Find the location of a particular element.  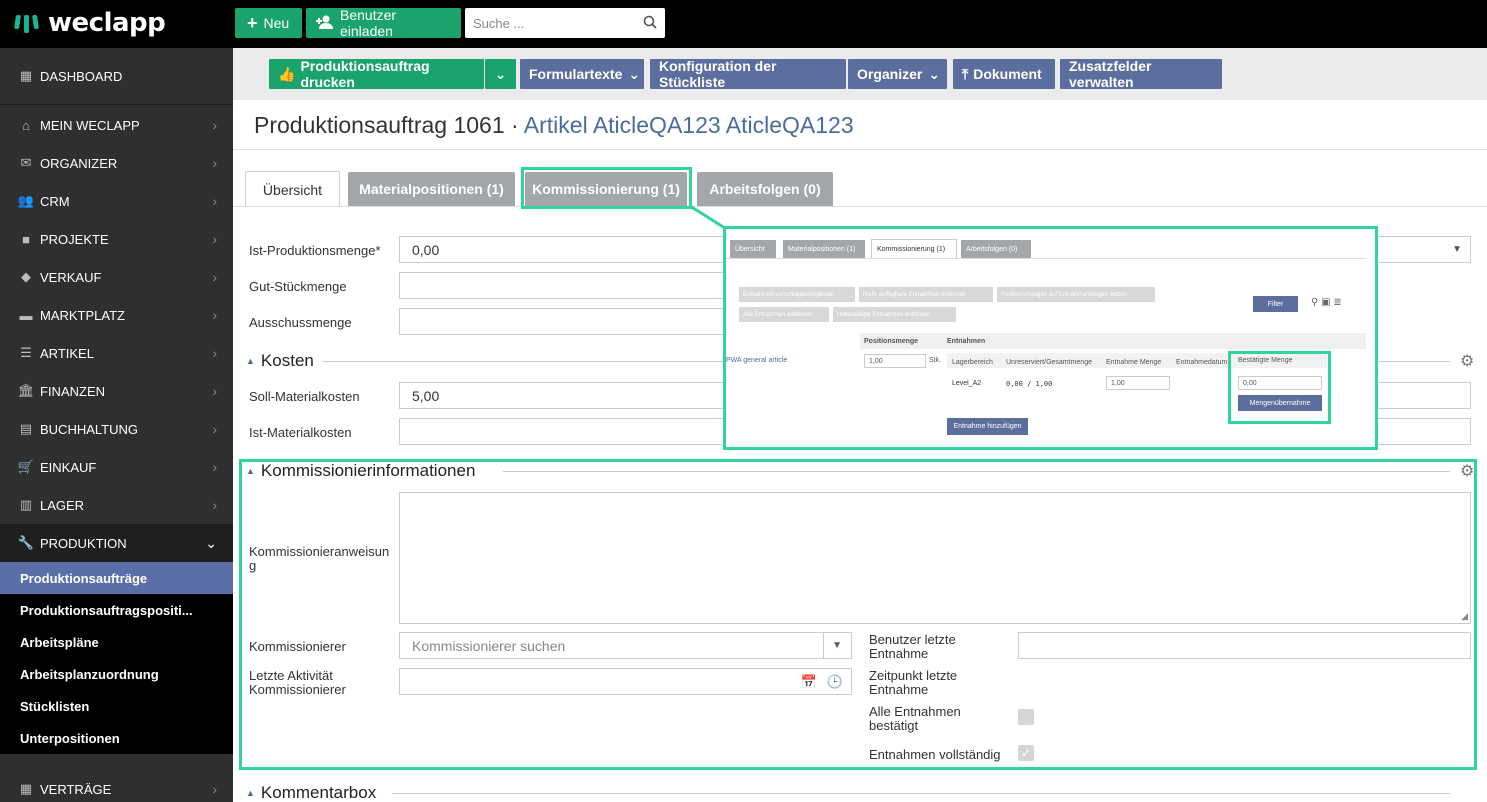

benutzer-input is located at coordinates (1244, 645).